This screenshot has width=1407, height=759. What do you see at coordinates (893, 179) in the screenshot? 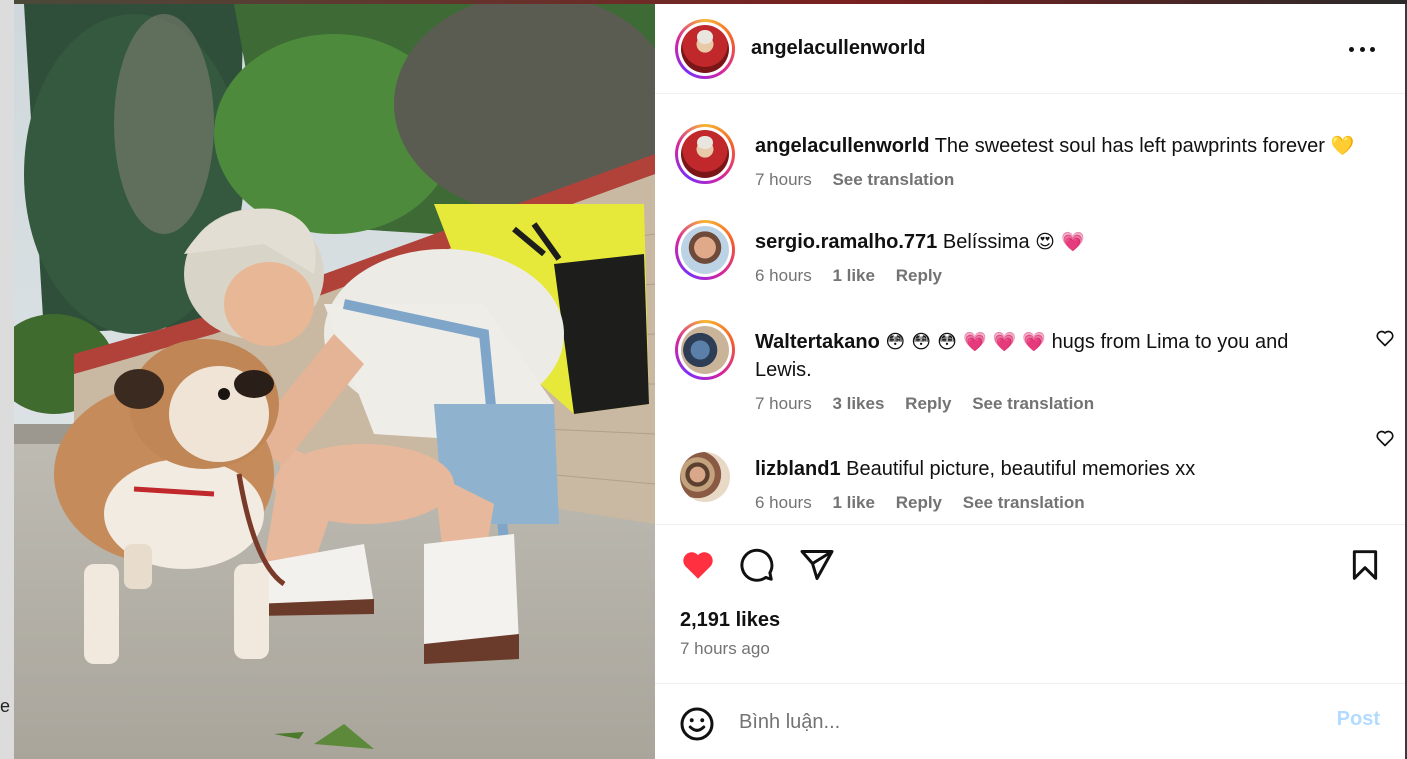
I see `caption-see-translation: See translation` at bounding box center [893, 179].